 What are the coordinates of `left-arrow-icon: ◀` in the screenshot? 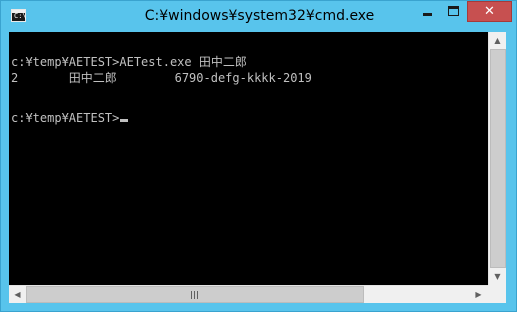 It's located at (17, 294).